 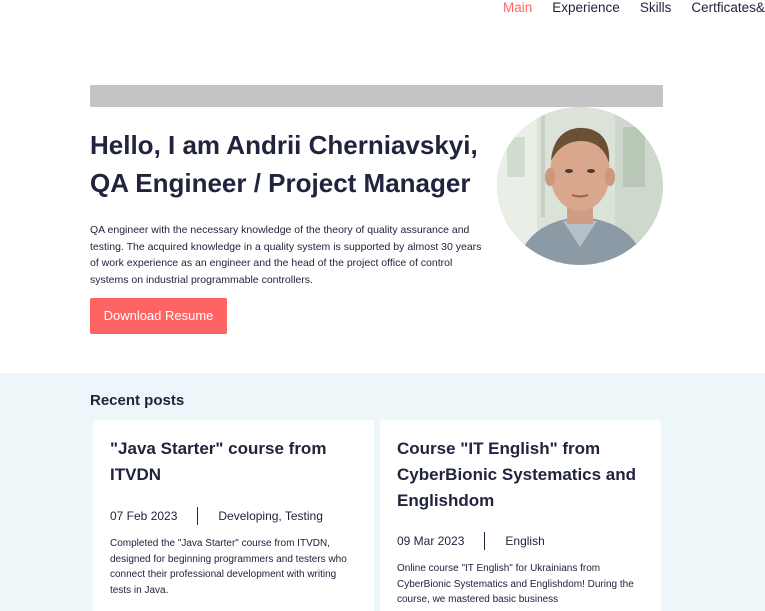 What do you see at coordinates (376, 96) in the screenshot?
I see `hero-banner-bar` at bounding box center [376, 96].